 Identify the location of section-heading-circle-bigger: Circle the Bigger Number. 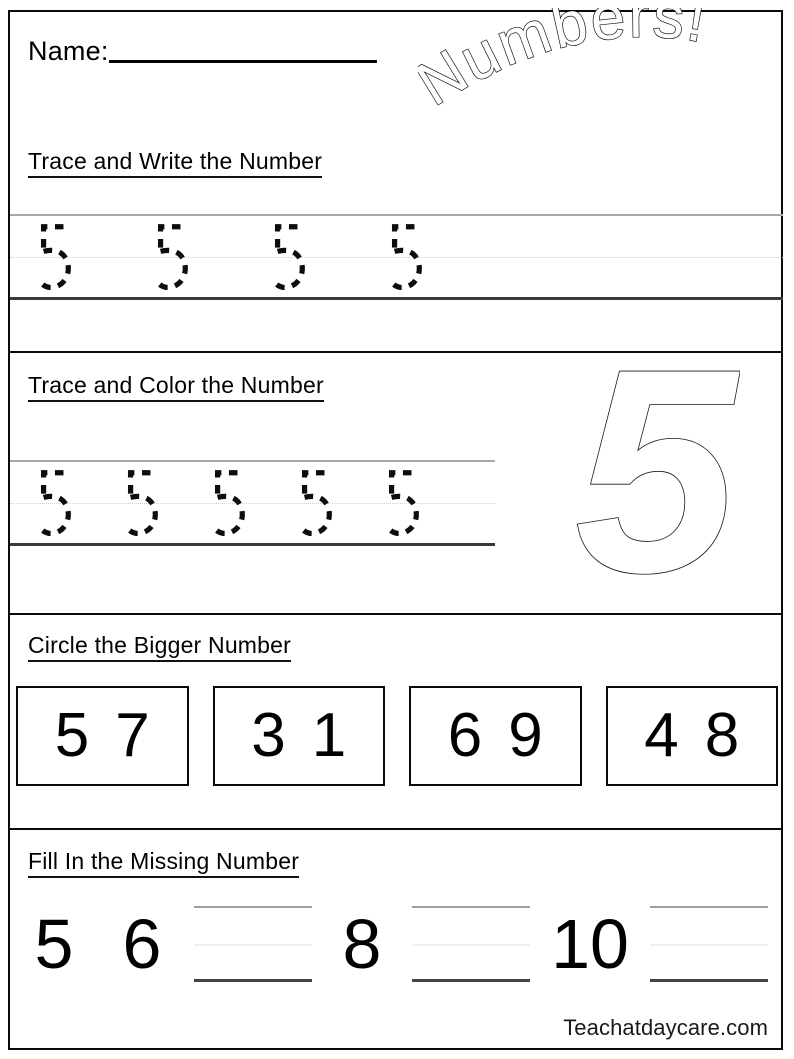
(160, 647).